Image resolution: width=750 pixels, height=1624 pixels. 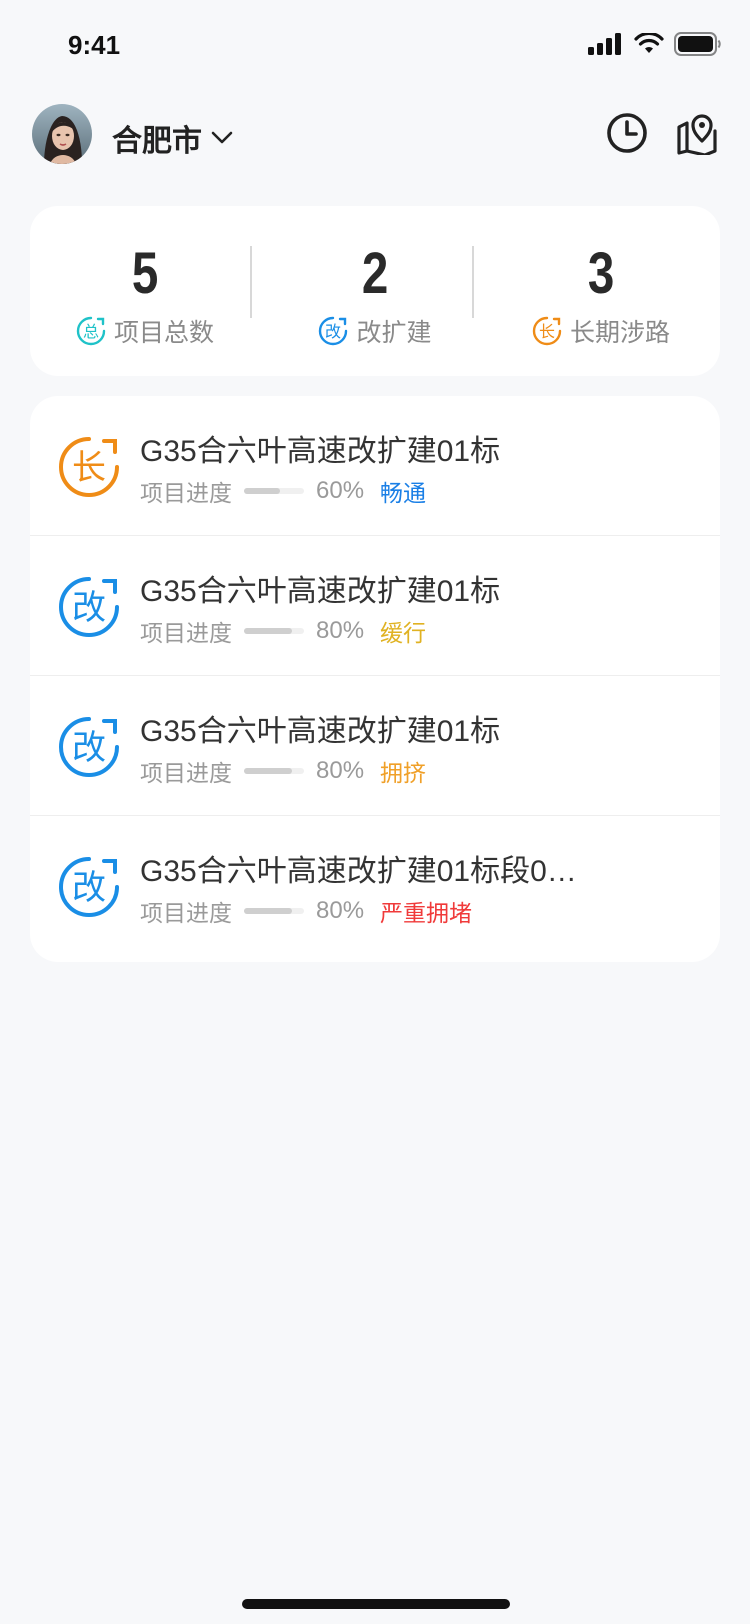 I want to click on stat-longterm: 3 长 长期涉路, so click(x=601, y=294).